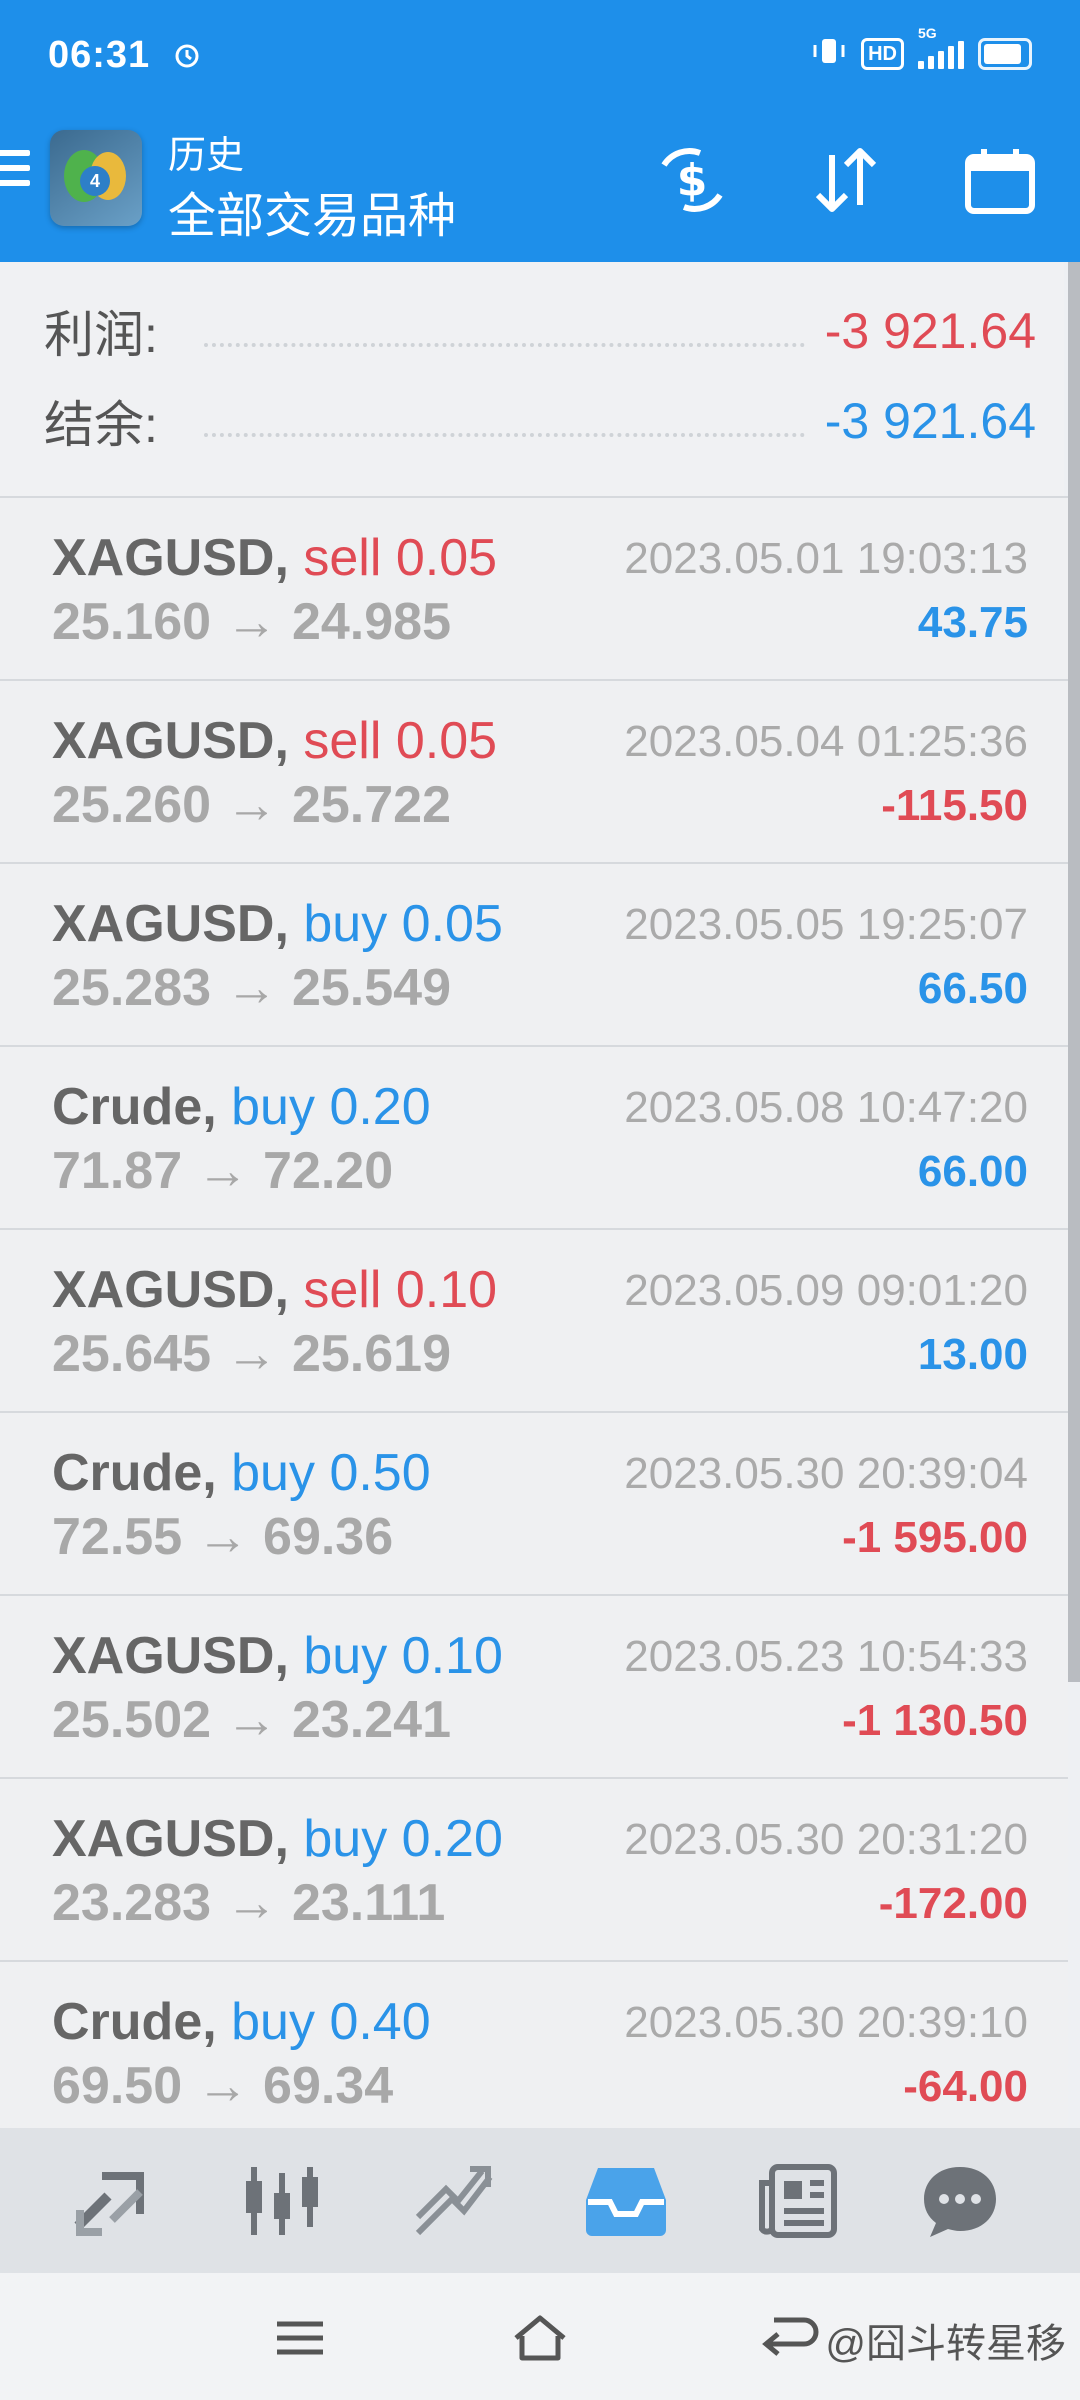 This screenshot has height=2400, width=1080. Describe the element at coordinates (798, 2200) in the screenshot. I see `news-icon` at that location.